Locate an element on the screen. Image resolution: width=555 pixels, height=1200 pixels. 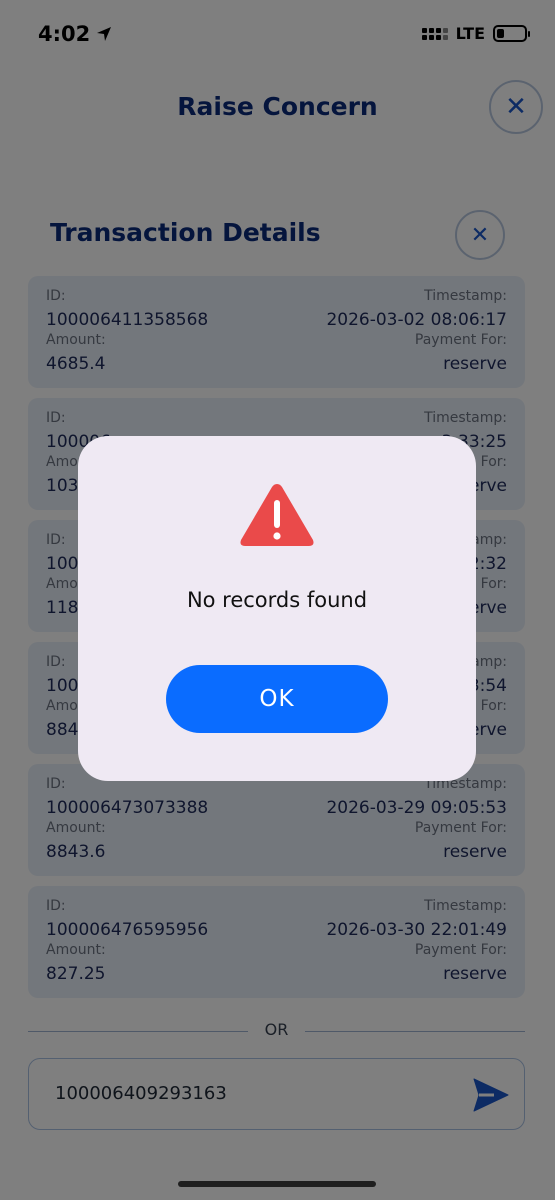
home-indicator is located at coordinates (277, 1184).